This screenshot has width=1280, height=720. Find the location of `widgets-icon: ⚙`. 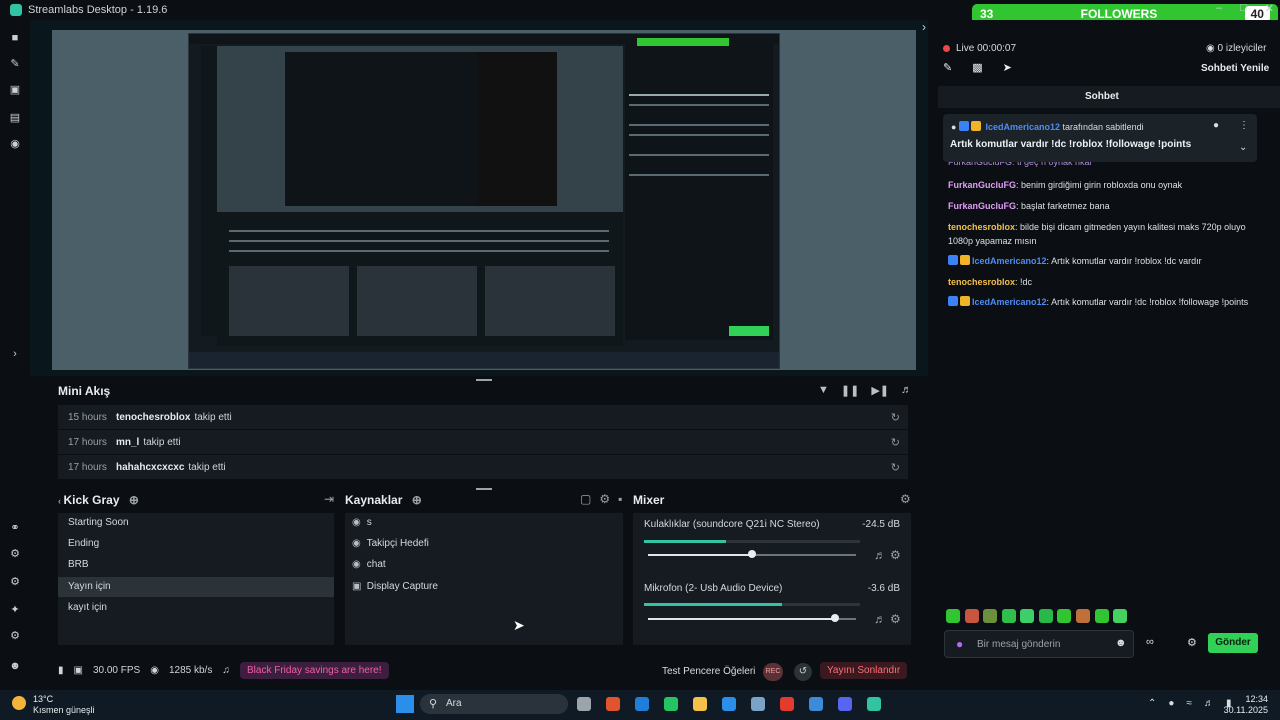

widgets-icon: ⚙ is located at coordinates (15, 582).